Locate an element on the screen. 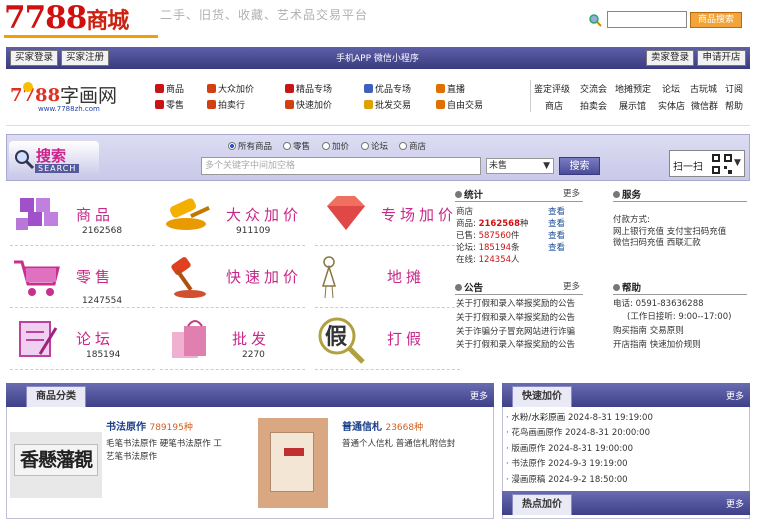 Image resolution: width=758 pixels, height=519 pixels. goods-bar: 商品分类 更多 is located at coordinates (250, 395).